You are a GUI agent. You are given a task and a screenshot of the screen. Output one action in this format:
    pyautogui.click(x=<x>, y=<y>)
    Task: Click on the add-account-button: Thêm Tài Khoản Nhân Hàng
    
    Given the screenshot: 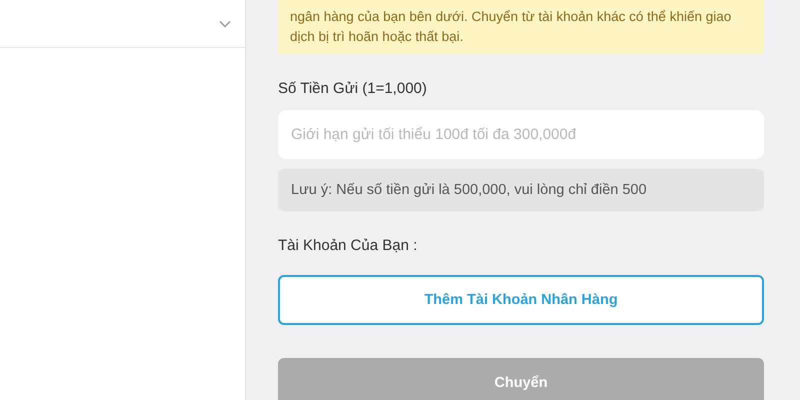 What is the action you would take?
    pyautogui.click(x=521, y=300)
    